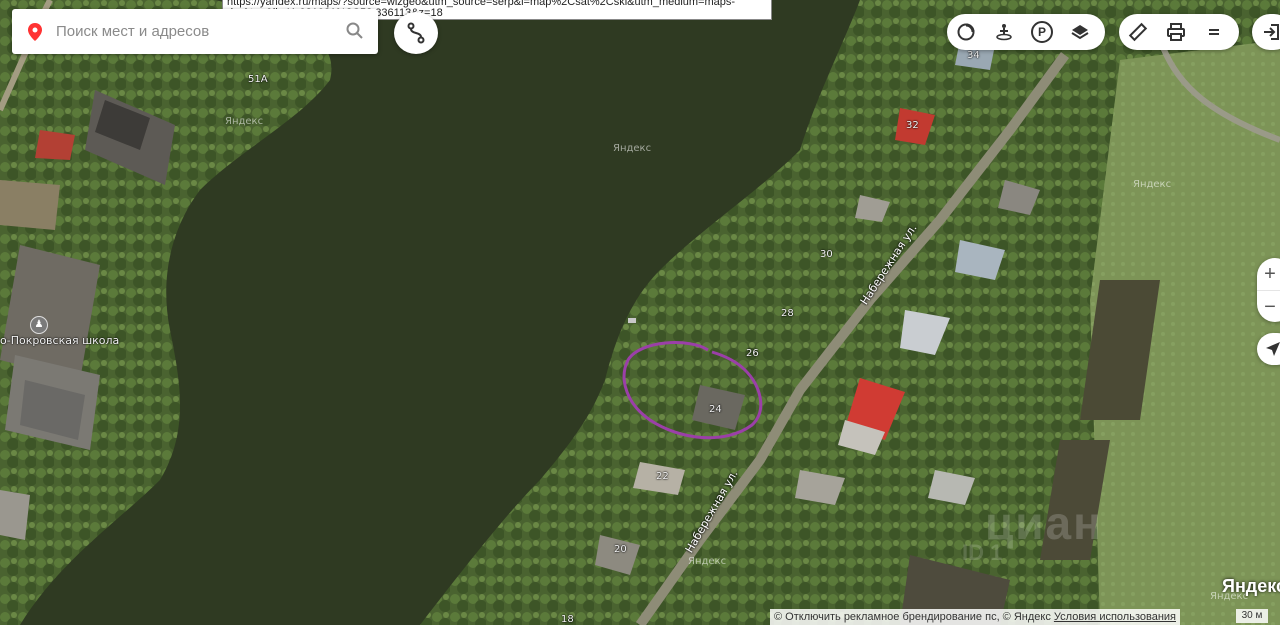 The width and height of the screenshot is (1280, 625). I want to click on ruler-icon, so click(1138, 32).